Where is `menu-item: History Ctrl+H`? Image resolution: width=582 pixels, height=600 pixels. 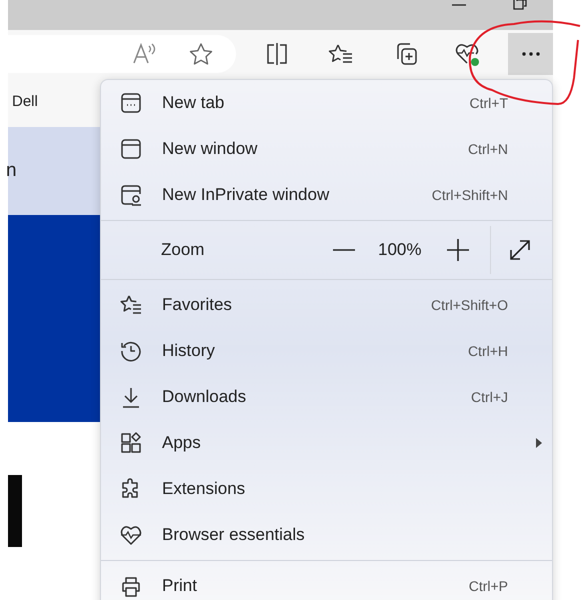 menu-item: History Ctrl+H is located at coordinates (326, 351).